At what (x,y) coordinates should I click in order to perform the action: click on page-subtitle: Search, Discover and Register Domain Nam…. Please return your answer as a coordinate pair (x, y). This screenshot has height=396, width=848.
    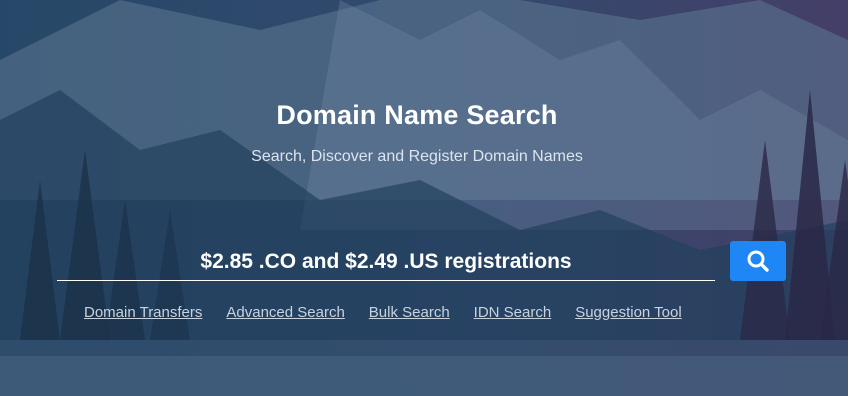
    Looking at the image, I should click on (417, 156).